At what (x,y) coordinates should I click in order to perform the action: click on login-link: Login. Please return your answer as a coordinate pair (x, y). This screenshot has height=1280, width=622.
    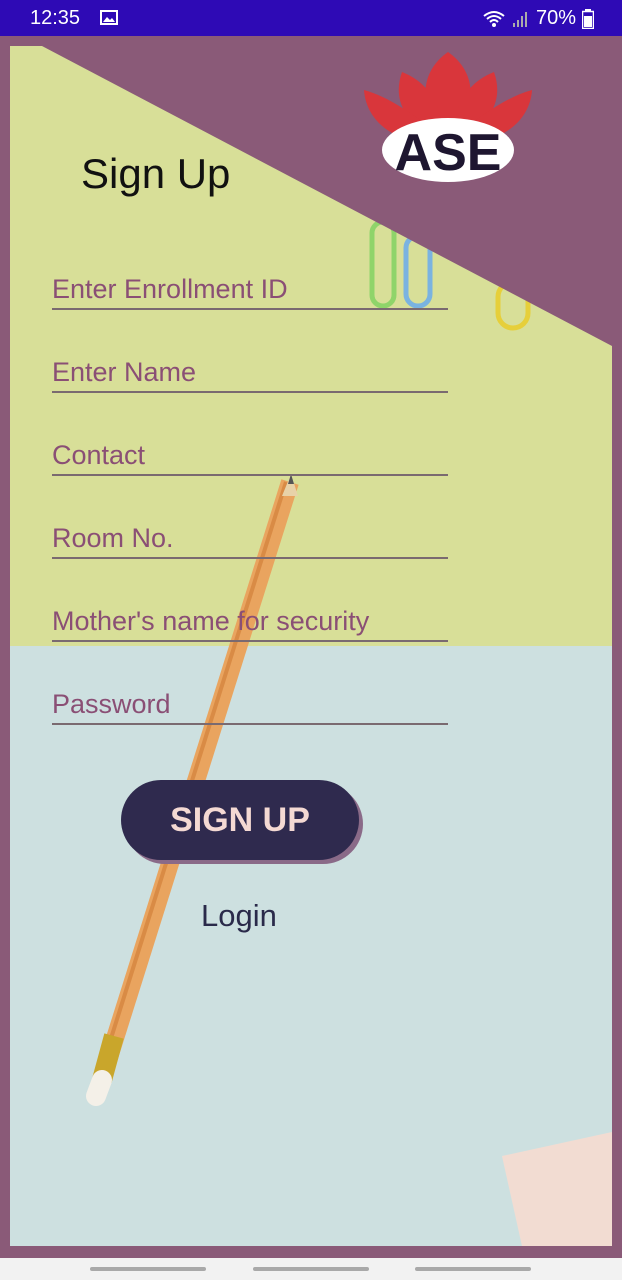
    Looking at the image, I should click on (239, 916).